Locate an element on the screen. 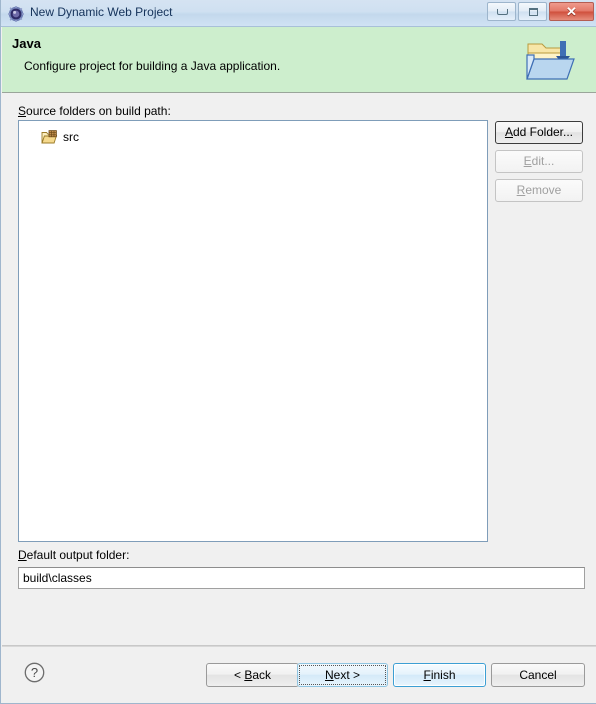  cancel-button: Cancel is located at coordinates (538, 675).